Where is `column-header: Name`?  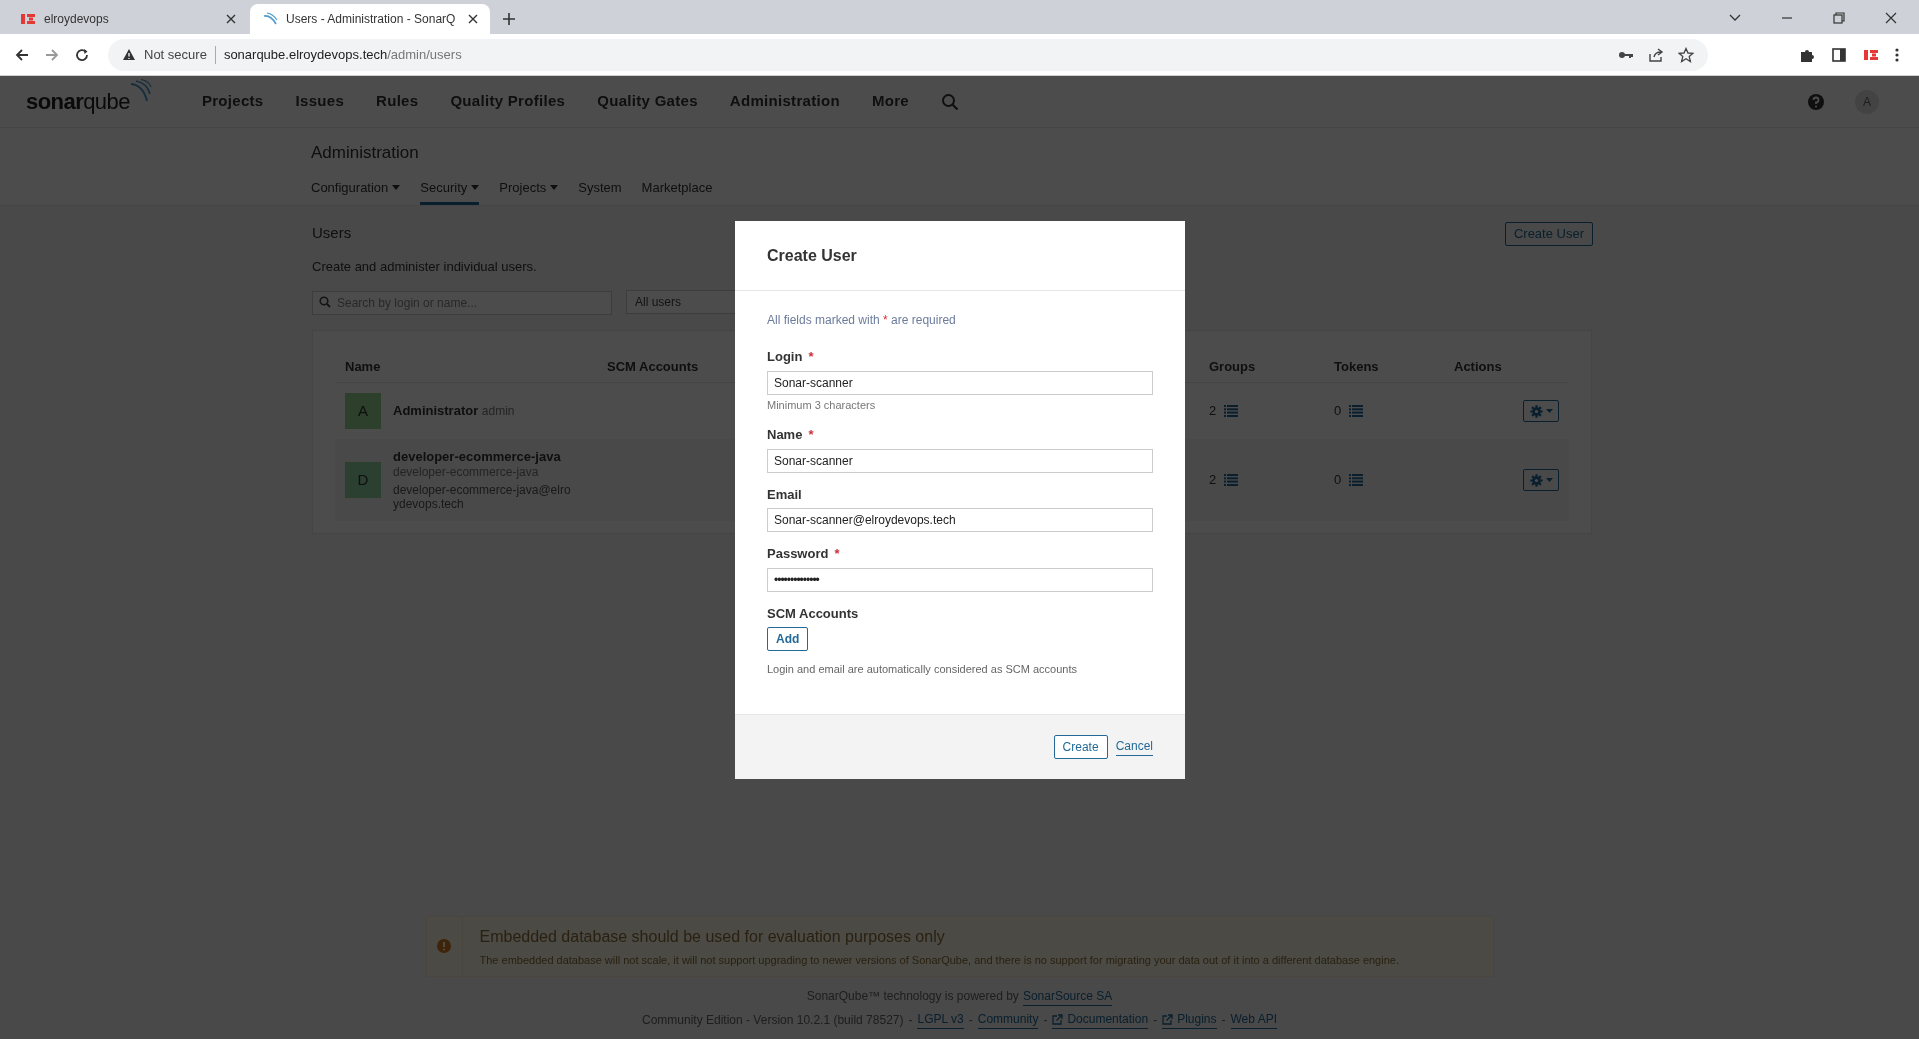
column-header: Name is located at coordinates (363, 366).